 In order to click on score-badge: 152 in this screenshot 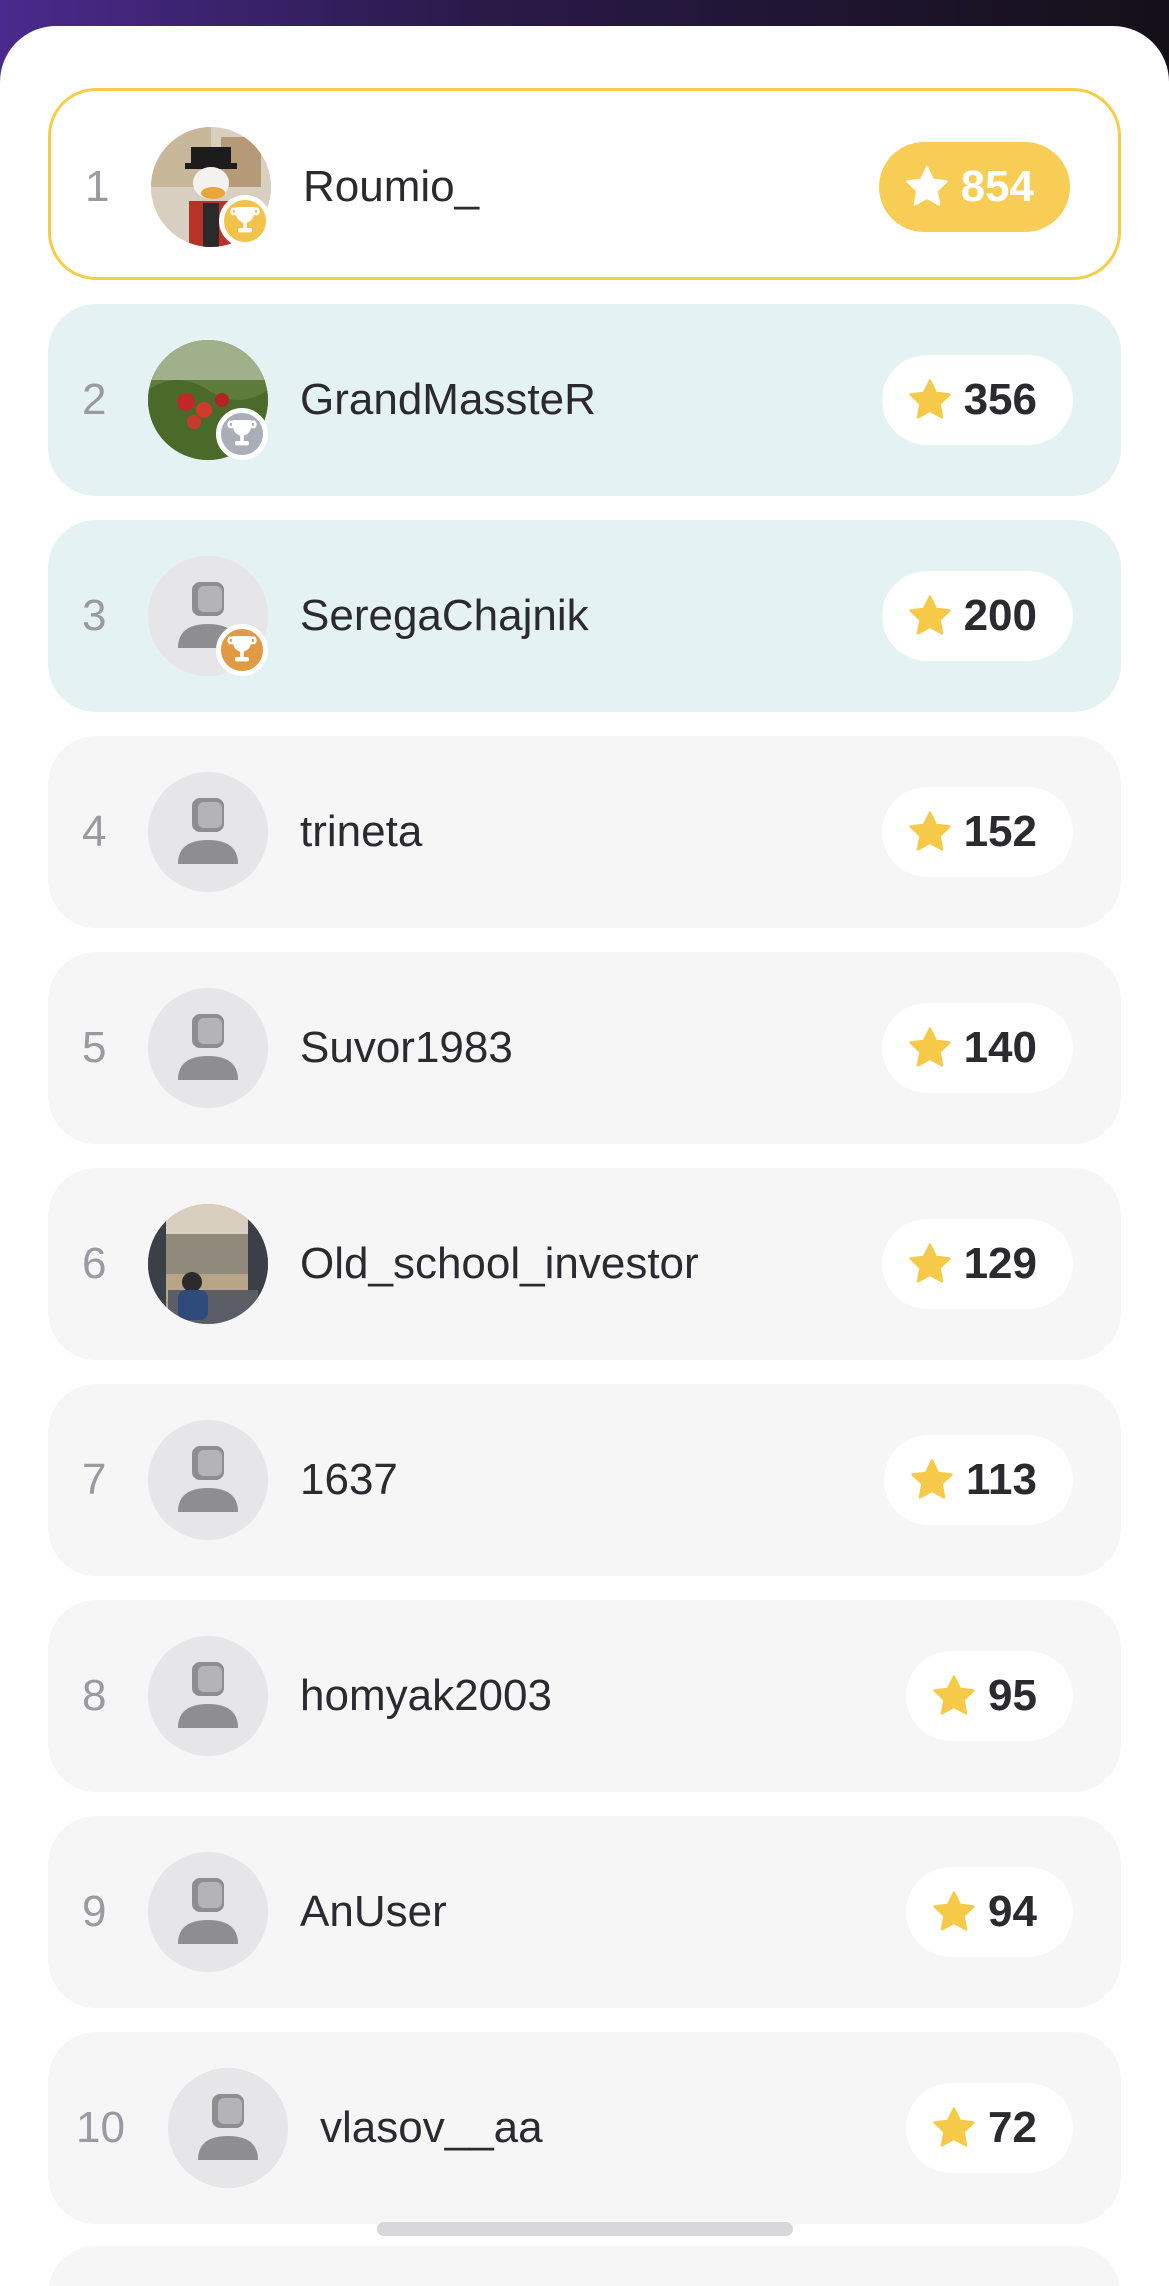, I will do `click(977, 832)`.